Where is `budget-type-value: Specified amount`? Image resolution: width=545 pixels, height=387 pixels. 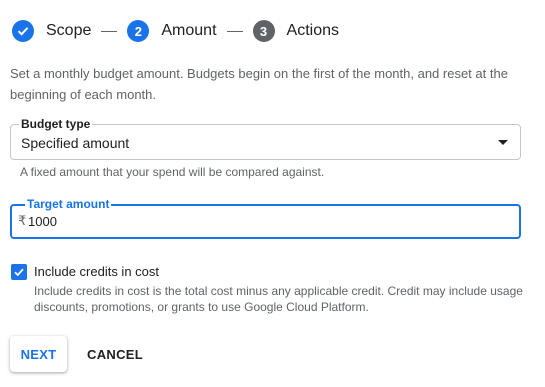 budget-type-value: Specified amount is located at coordinates (75, 143).